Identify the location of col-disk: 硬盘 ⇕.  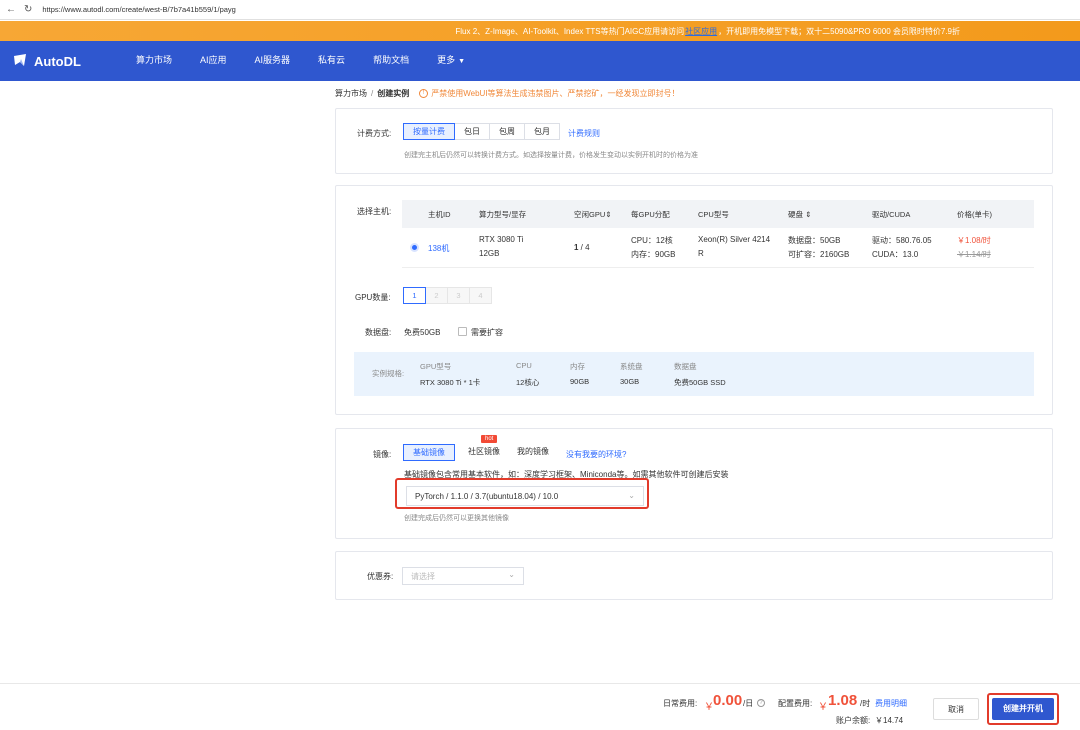
(799, 214).